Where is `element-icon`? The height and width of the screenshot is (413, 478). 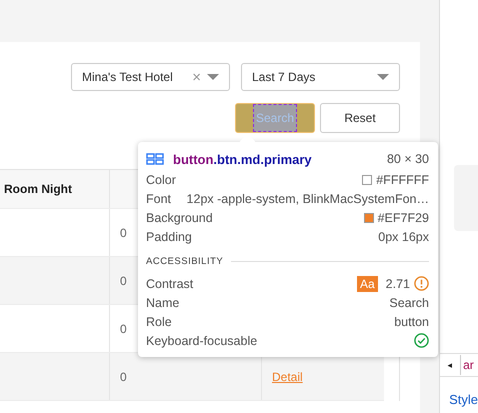 element-icon is located at coordinates (155, 159).